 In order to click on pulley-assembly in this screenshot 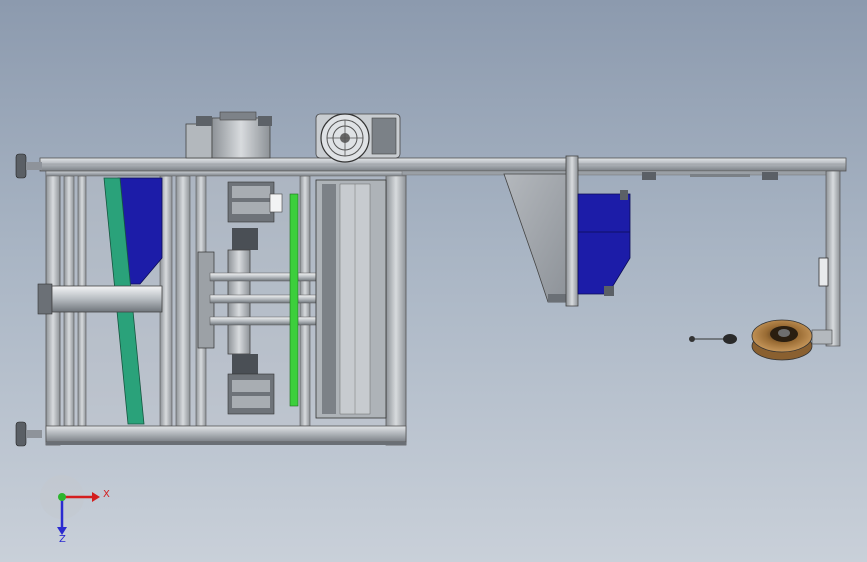, I will do `click(782, 340)`.